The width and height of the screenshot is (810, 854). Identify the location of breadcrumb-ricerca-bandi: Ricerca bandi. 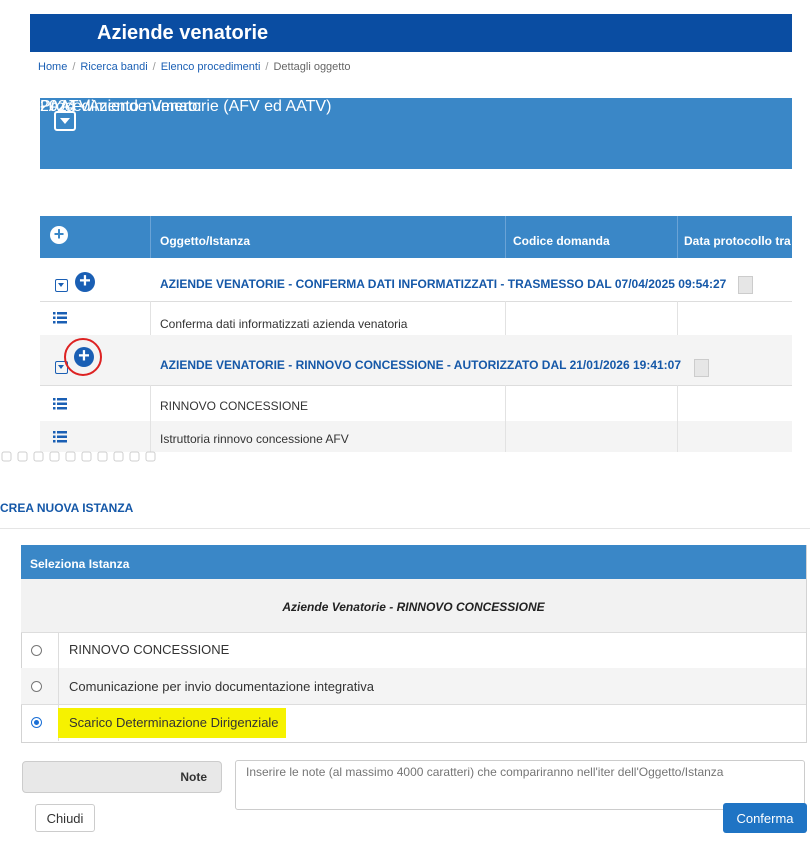
(113, 67).